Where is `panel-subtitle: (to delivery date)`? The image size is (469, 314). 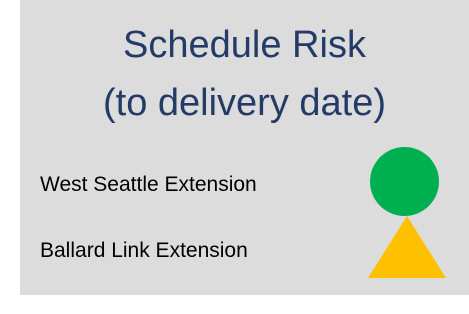 panel-subtitle: (to delivery date) is located at coordinates (244, 103).